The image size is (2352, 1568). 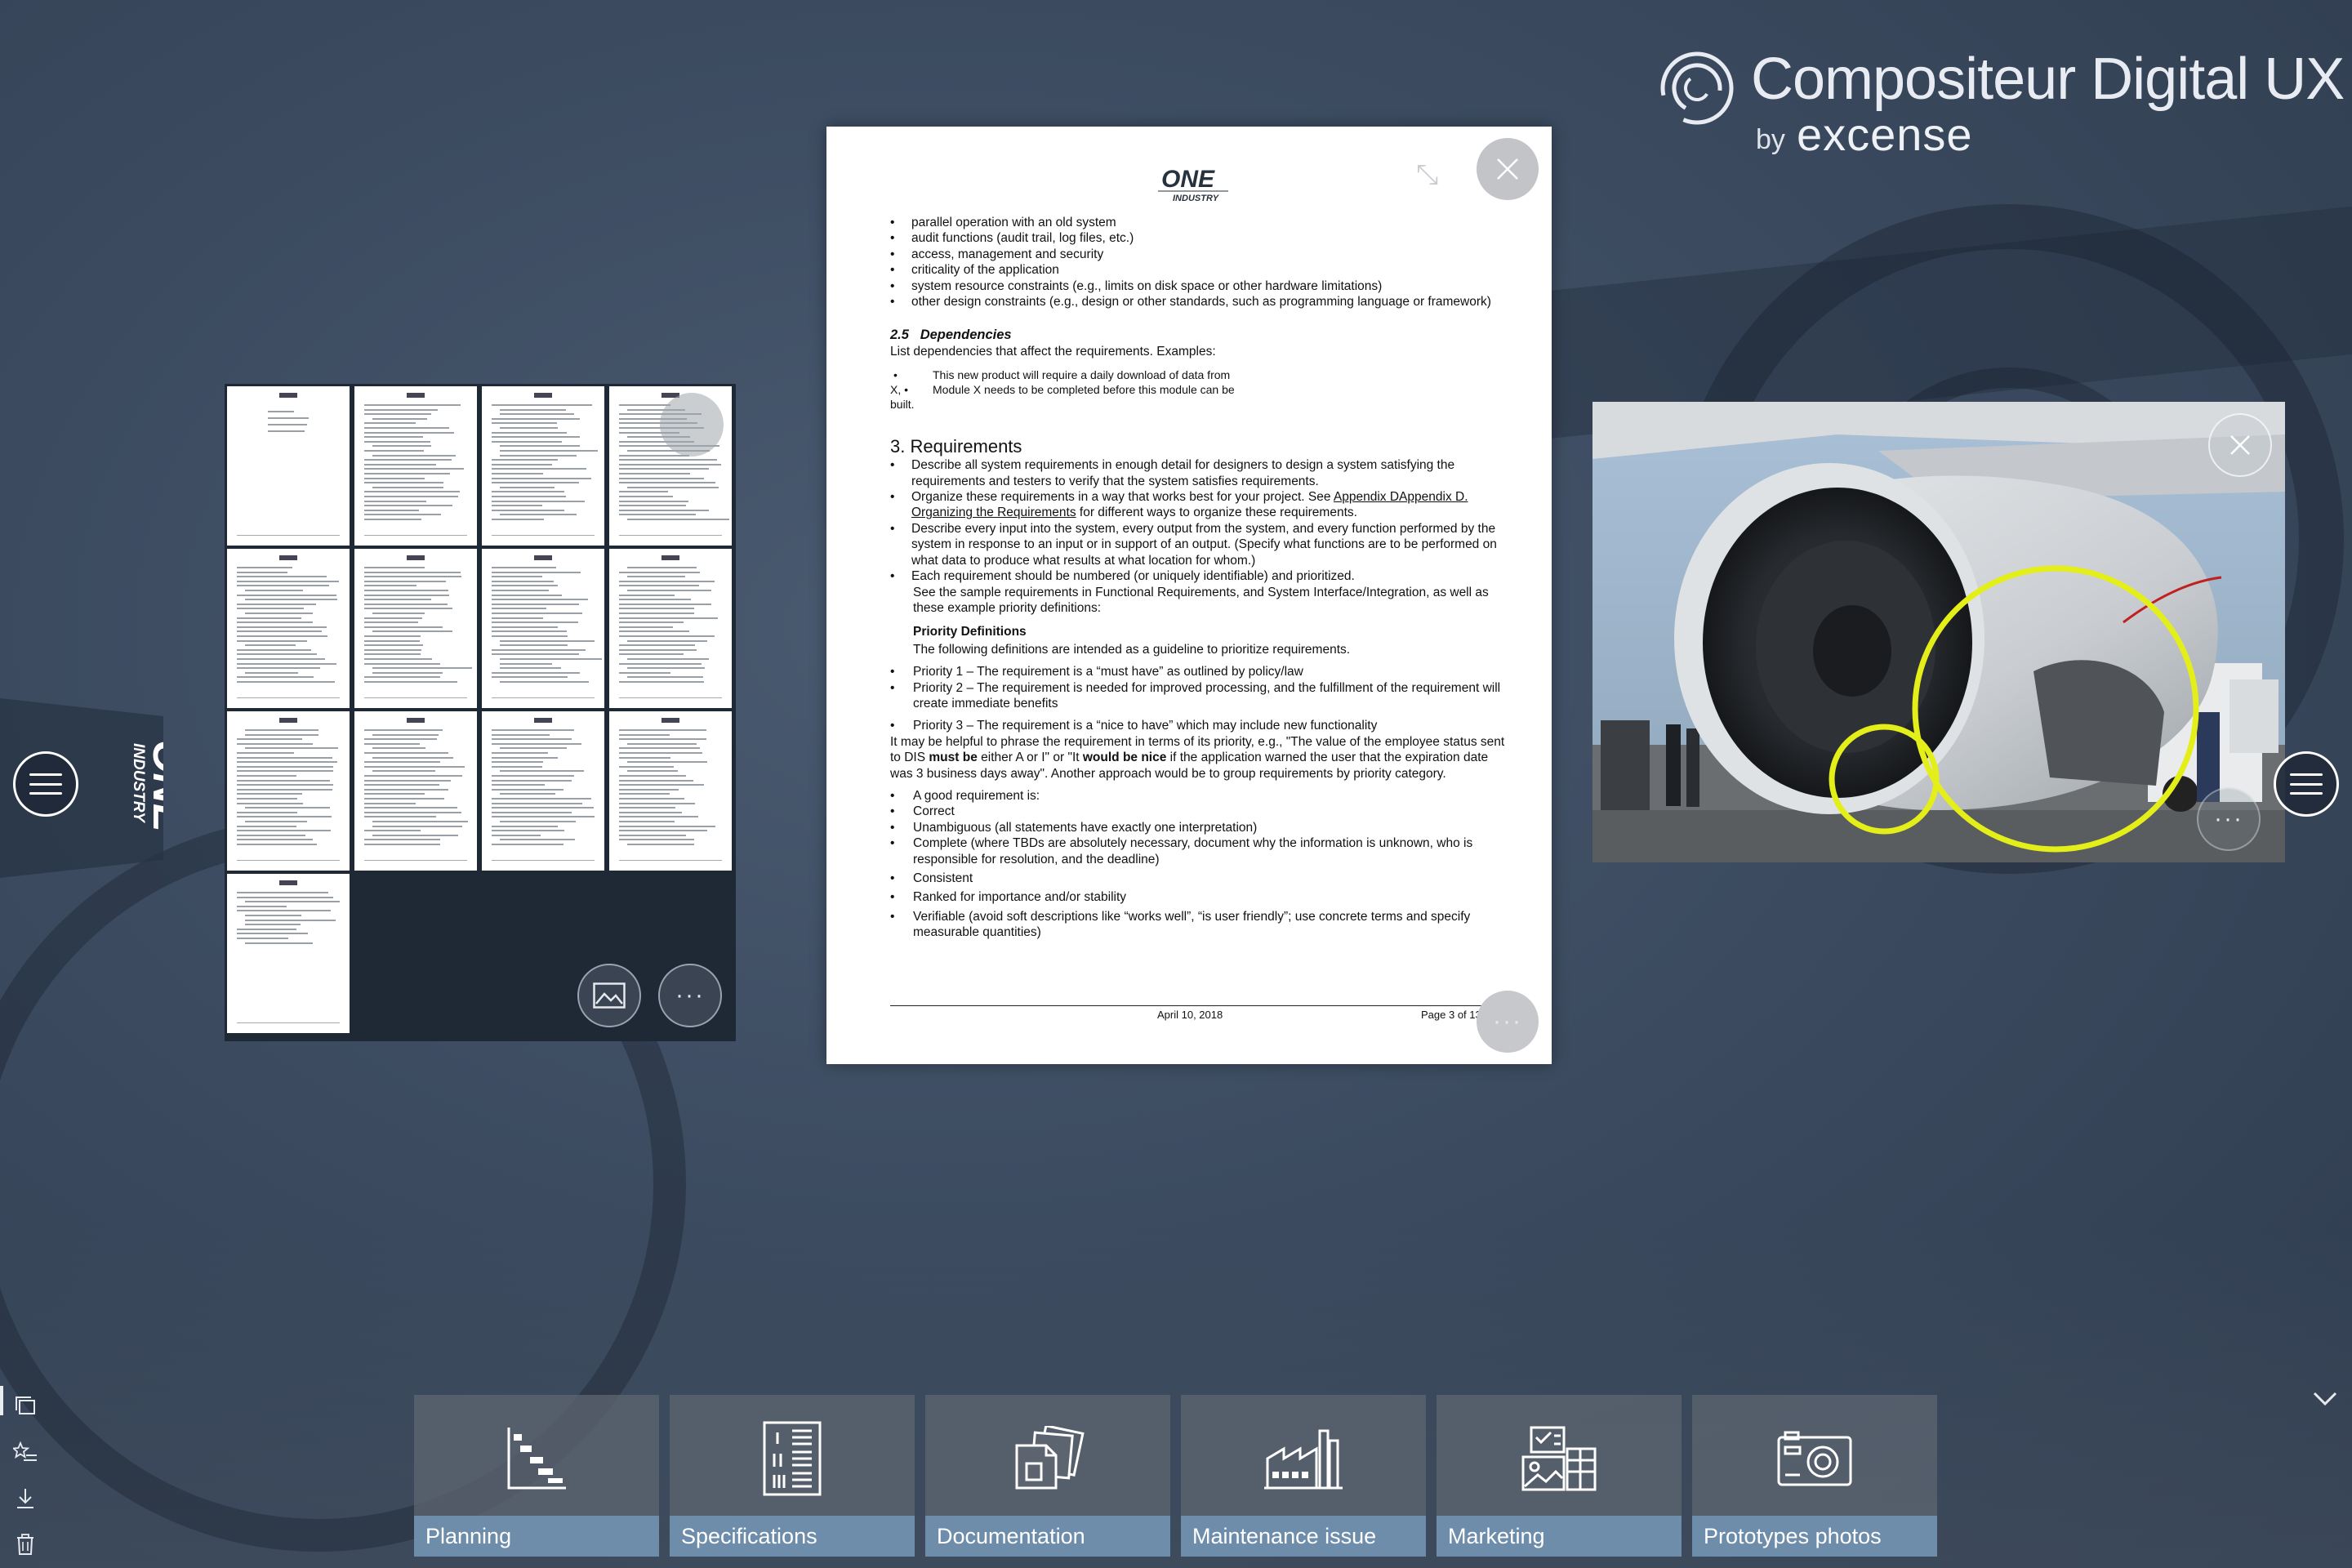 I want to click on trash-icon, so click(x=25, y=1544).